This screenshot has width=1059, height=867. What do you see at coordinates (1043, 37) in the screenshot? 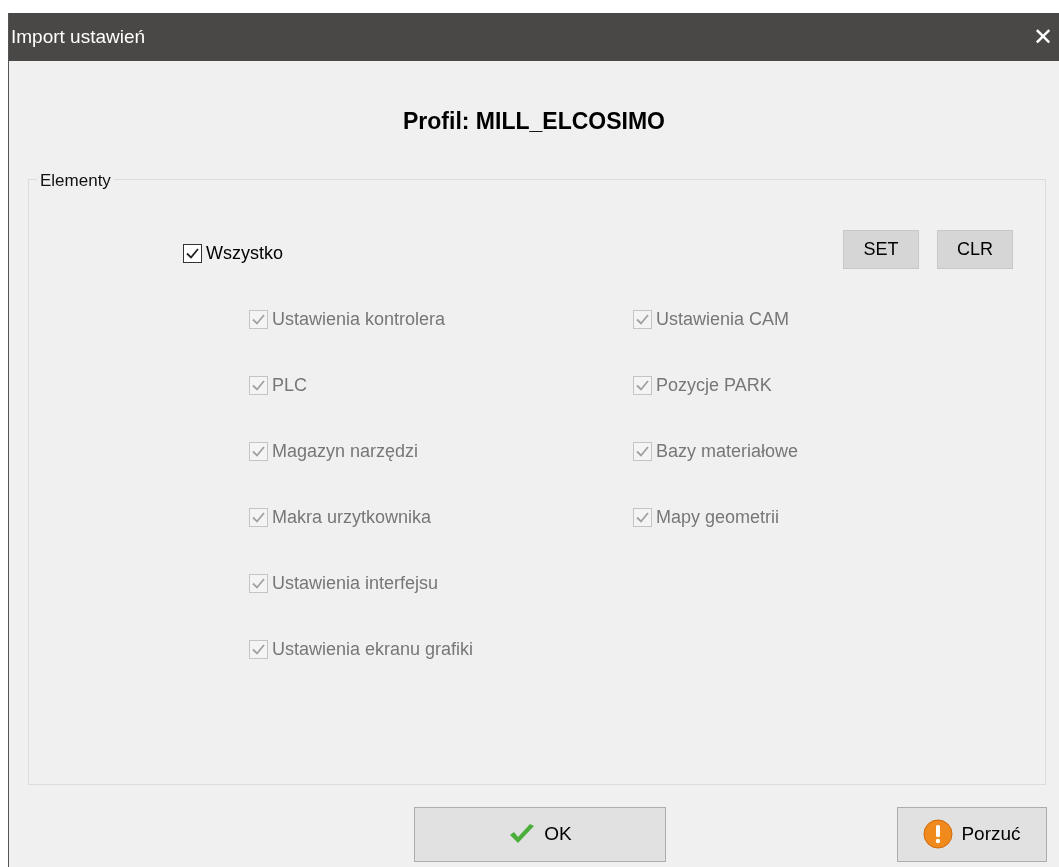
I see `close-button: ✕` at bounding box center [1043, 37].